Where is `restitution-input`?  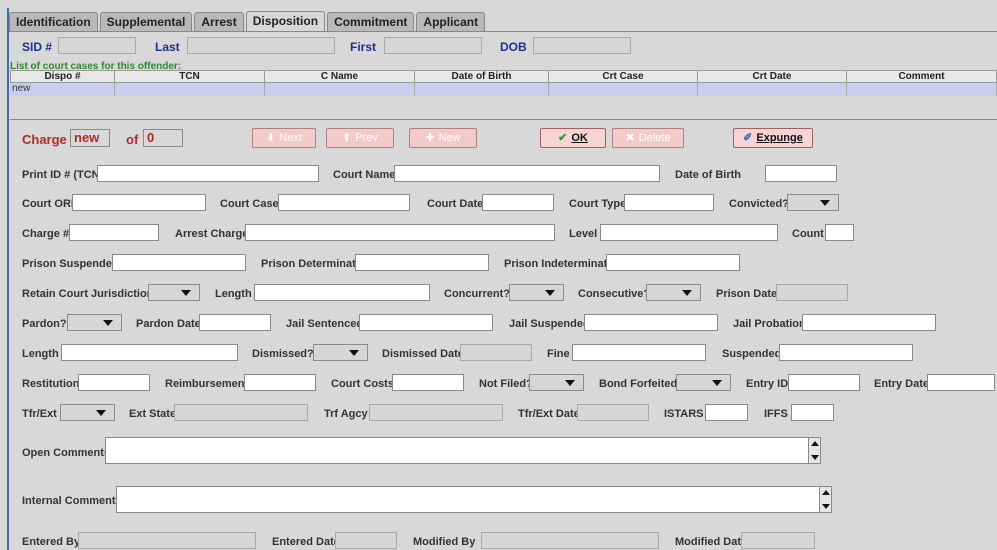
restitution-input is located at coordinates (114, 382).